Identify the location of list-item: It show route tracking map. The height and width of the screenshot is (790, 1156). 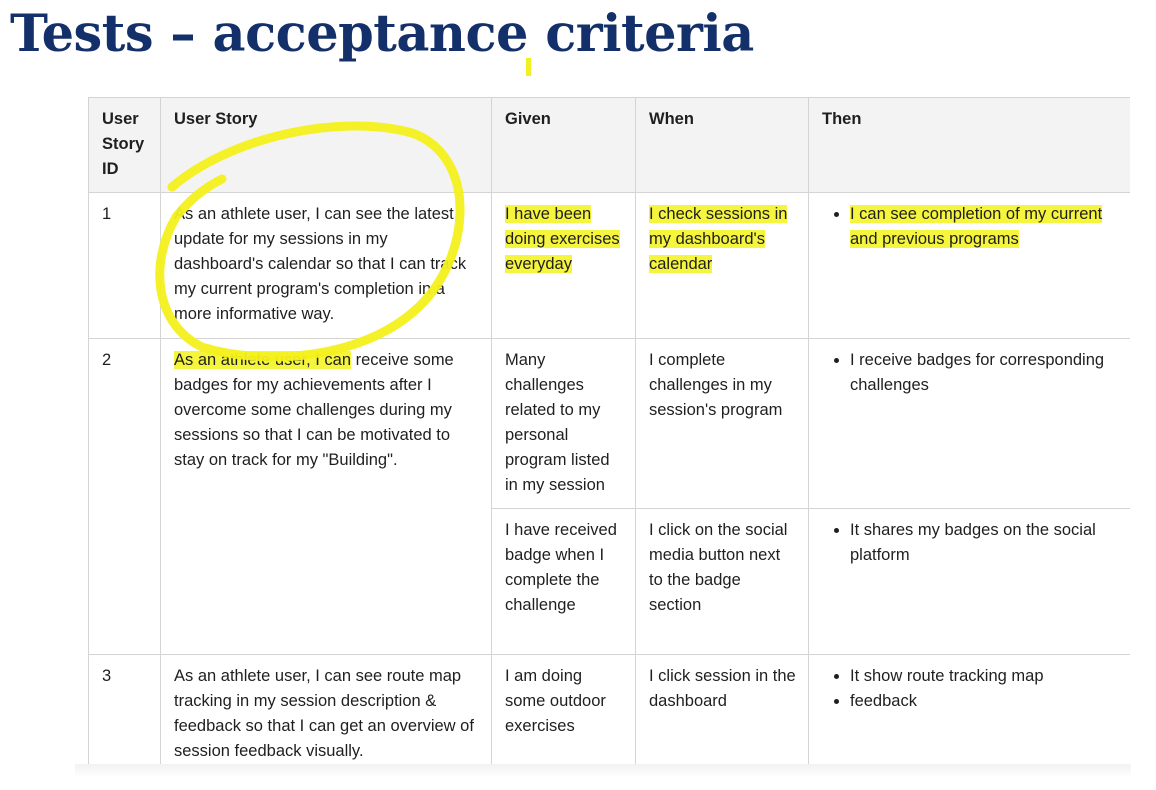
(986, 676).